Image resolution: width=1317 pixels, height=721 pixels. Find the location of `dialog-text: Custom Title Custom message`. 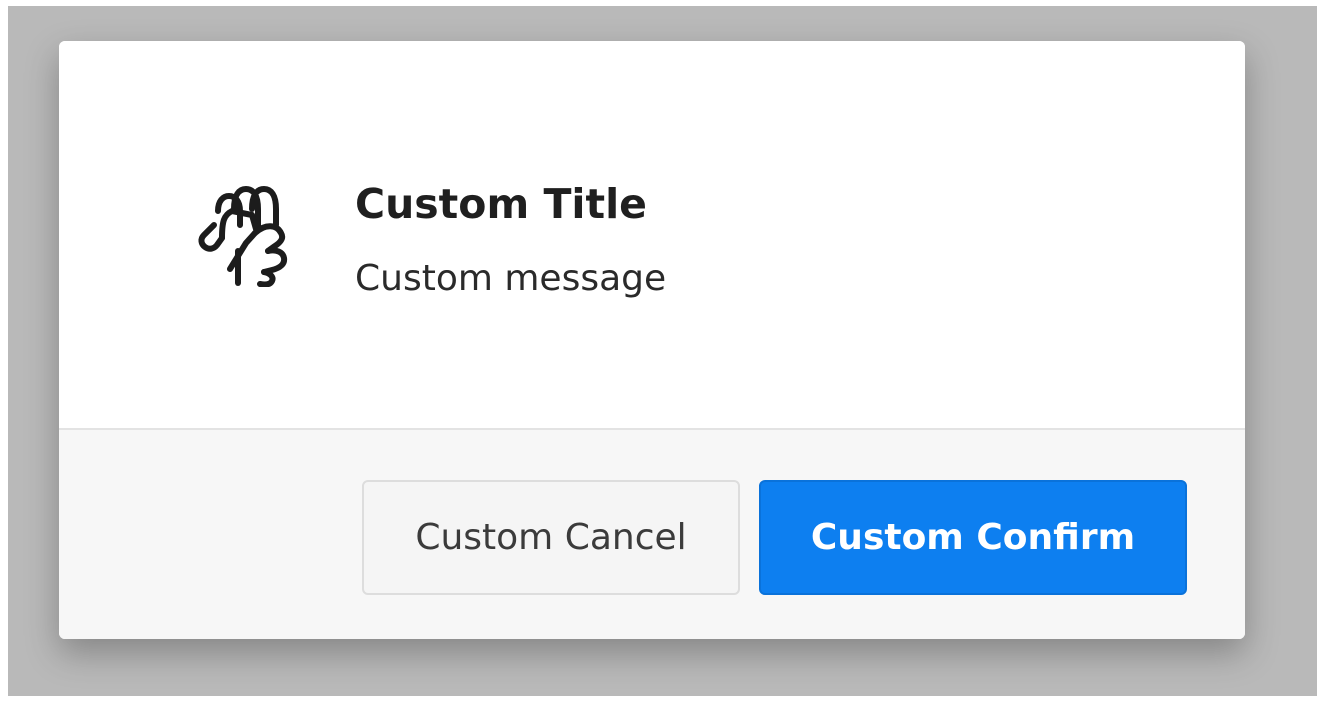

dialog-text: Custom Title Custom message is located at coordinates (510, 240).